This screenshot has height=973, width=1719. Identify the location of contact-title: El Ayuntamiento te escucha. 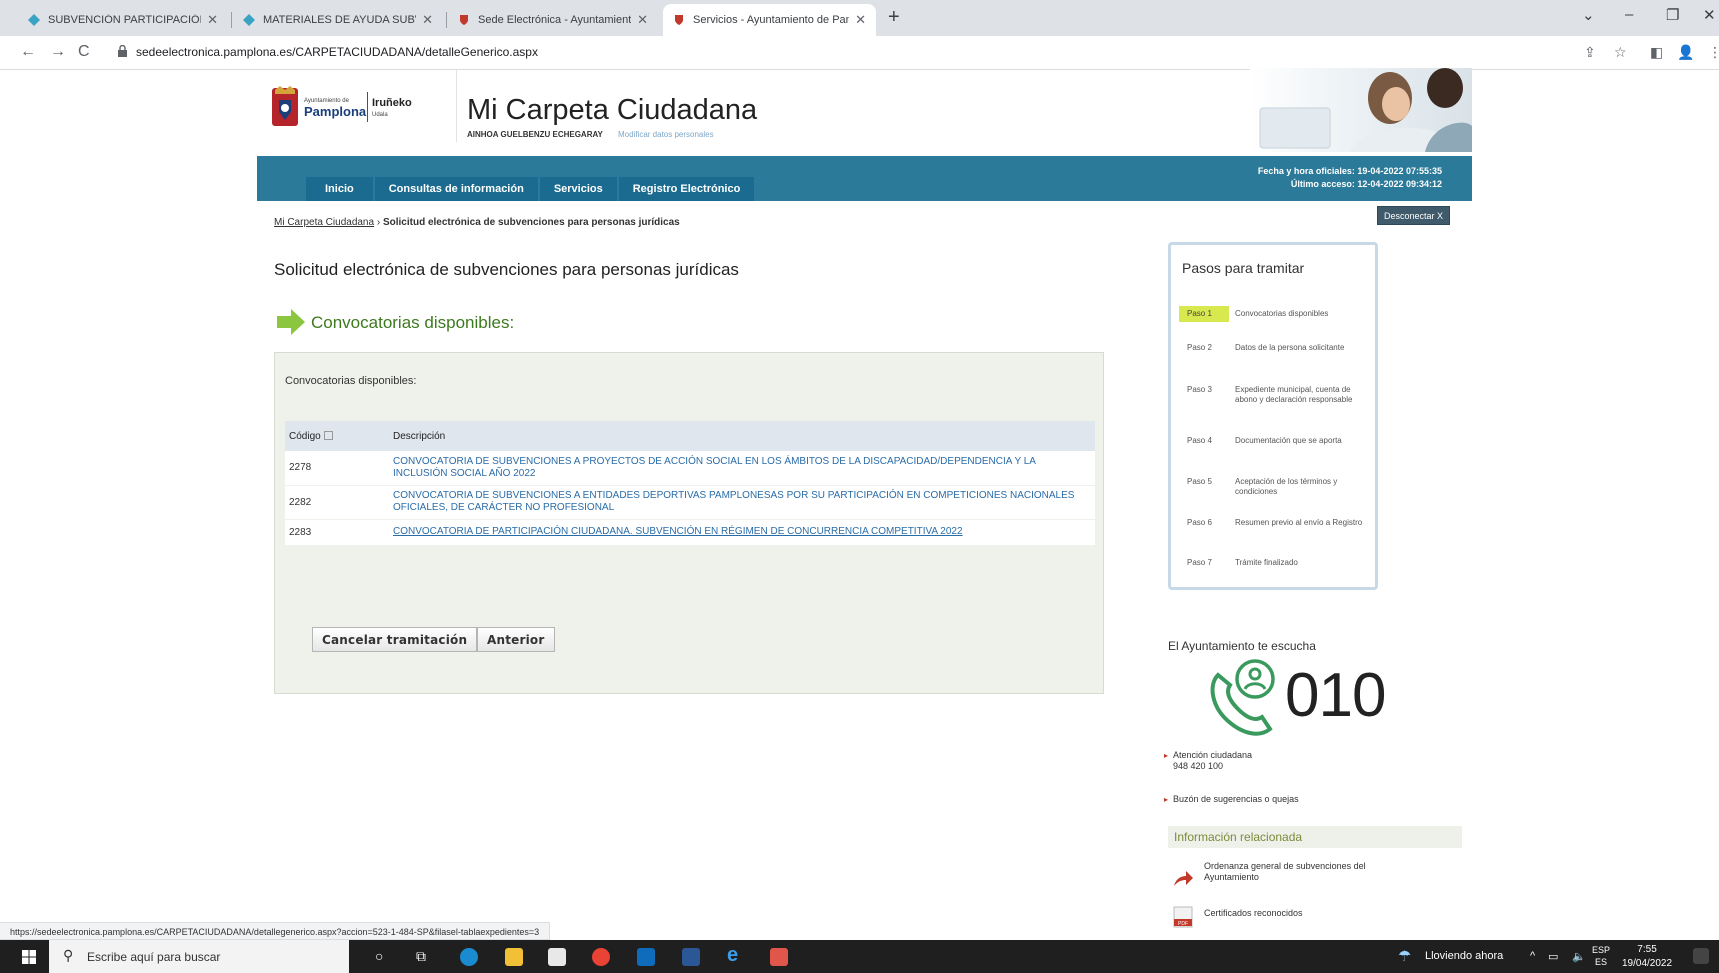
(1242, 646).